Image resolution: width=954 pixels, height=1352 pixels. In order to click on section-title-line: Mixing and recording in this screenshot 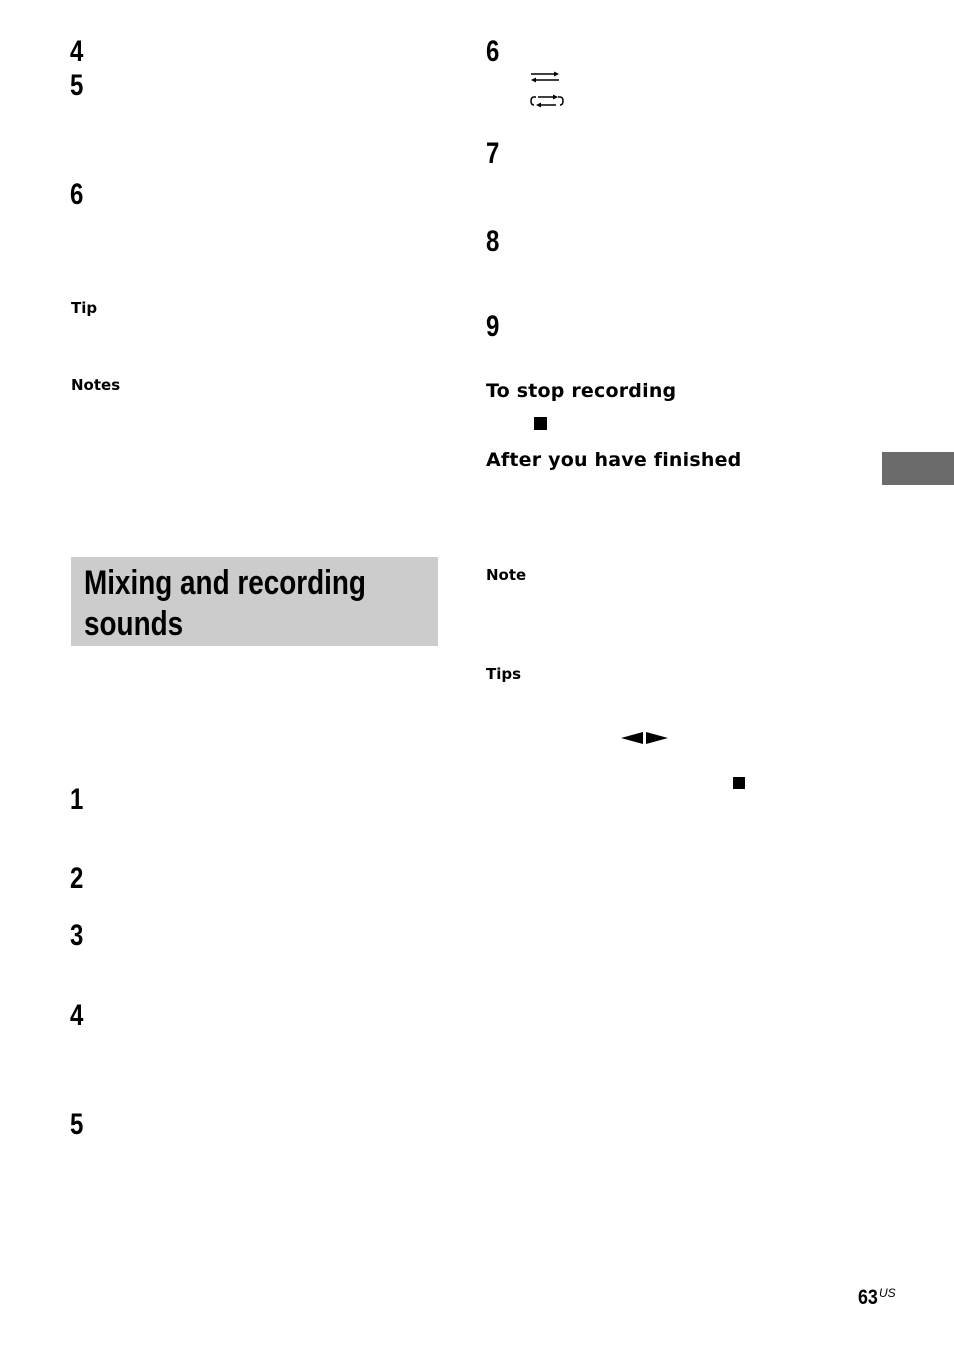, I will do `click(225, 583)`.